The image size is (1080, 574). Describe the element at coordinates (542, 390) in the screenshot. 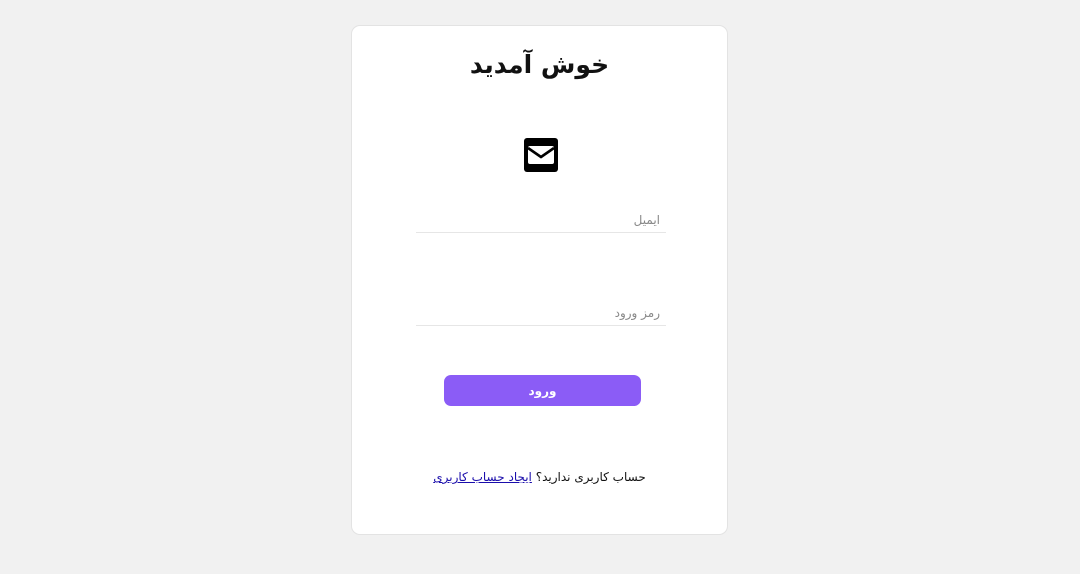

I see `login-button: ورود` at that location.